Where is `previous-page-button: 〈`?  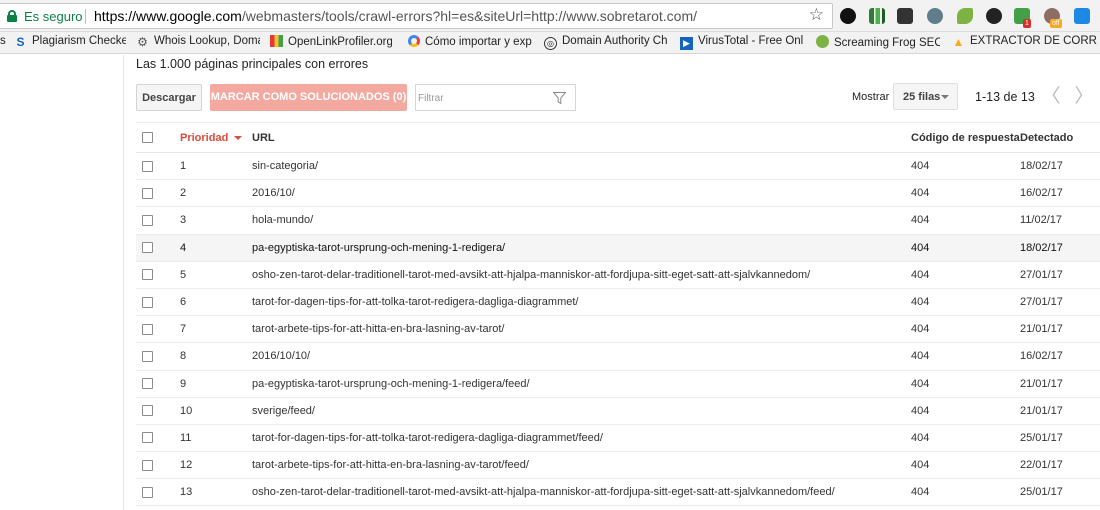
previous-page-button: 〈 is located at coordinates (1051, 97).